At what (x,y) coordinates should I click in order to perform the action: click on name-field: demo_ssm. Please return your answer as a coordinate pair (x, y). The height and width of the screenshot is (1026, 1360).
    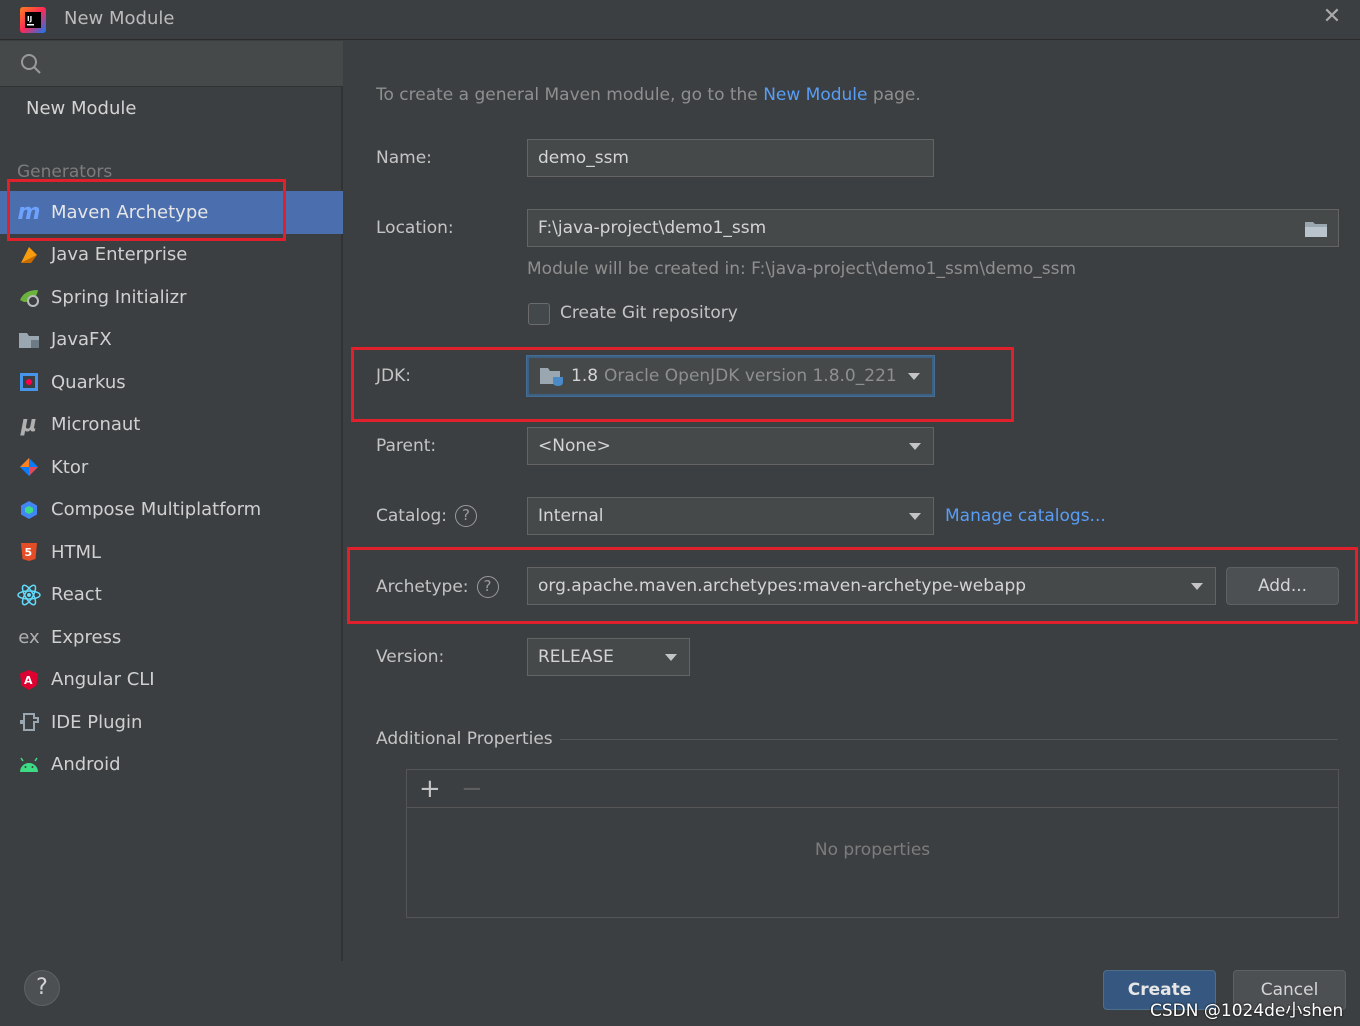
    Looking at the image, I should click on (730, 158).